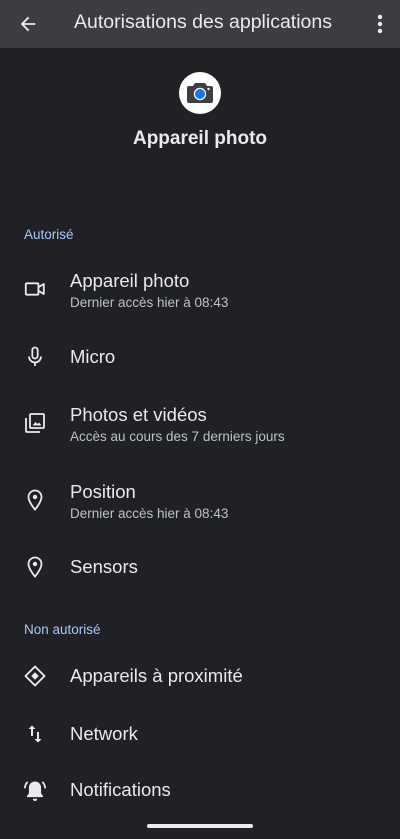  I want to click on app-header: Appareil photo, so click(200, 111).